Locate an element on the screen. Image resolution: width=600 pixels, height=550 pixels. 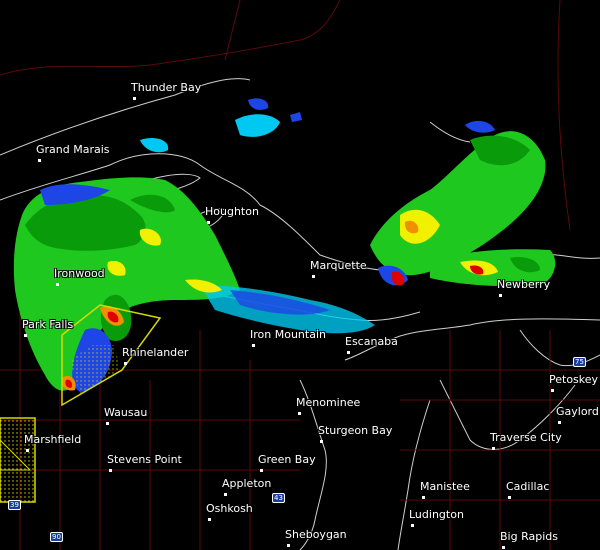
city-label: Escanaba is located at coordinates (371, 341).